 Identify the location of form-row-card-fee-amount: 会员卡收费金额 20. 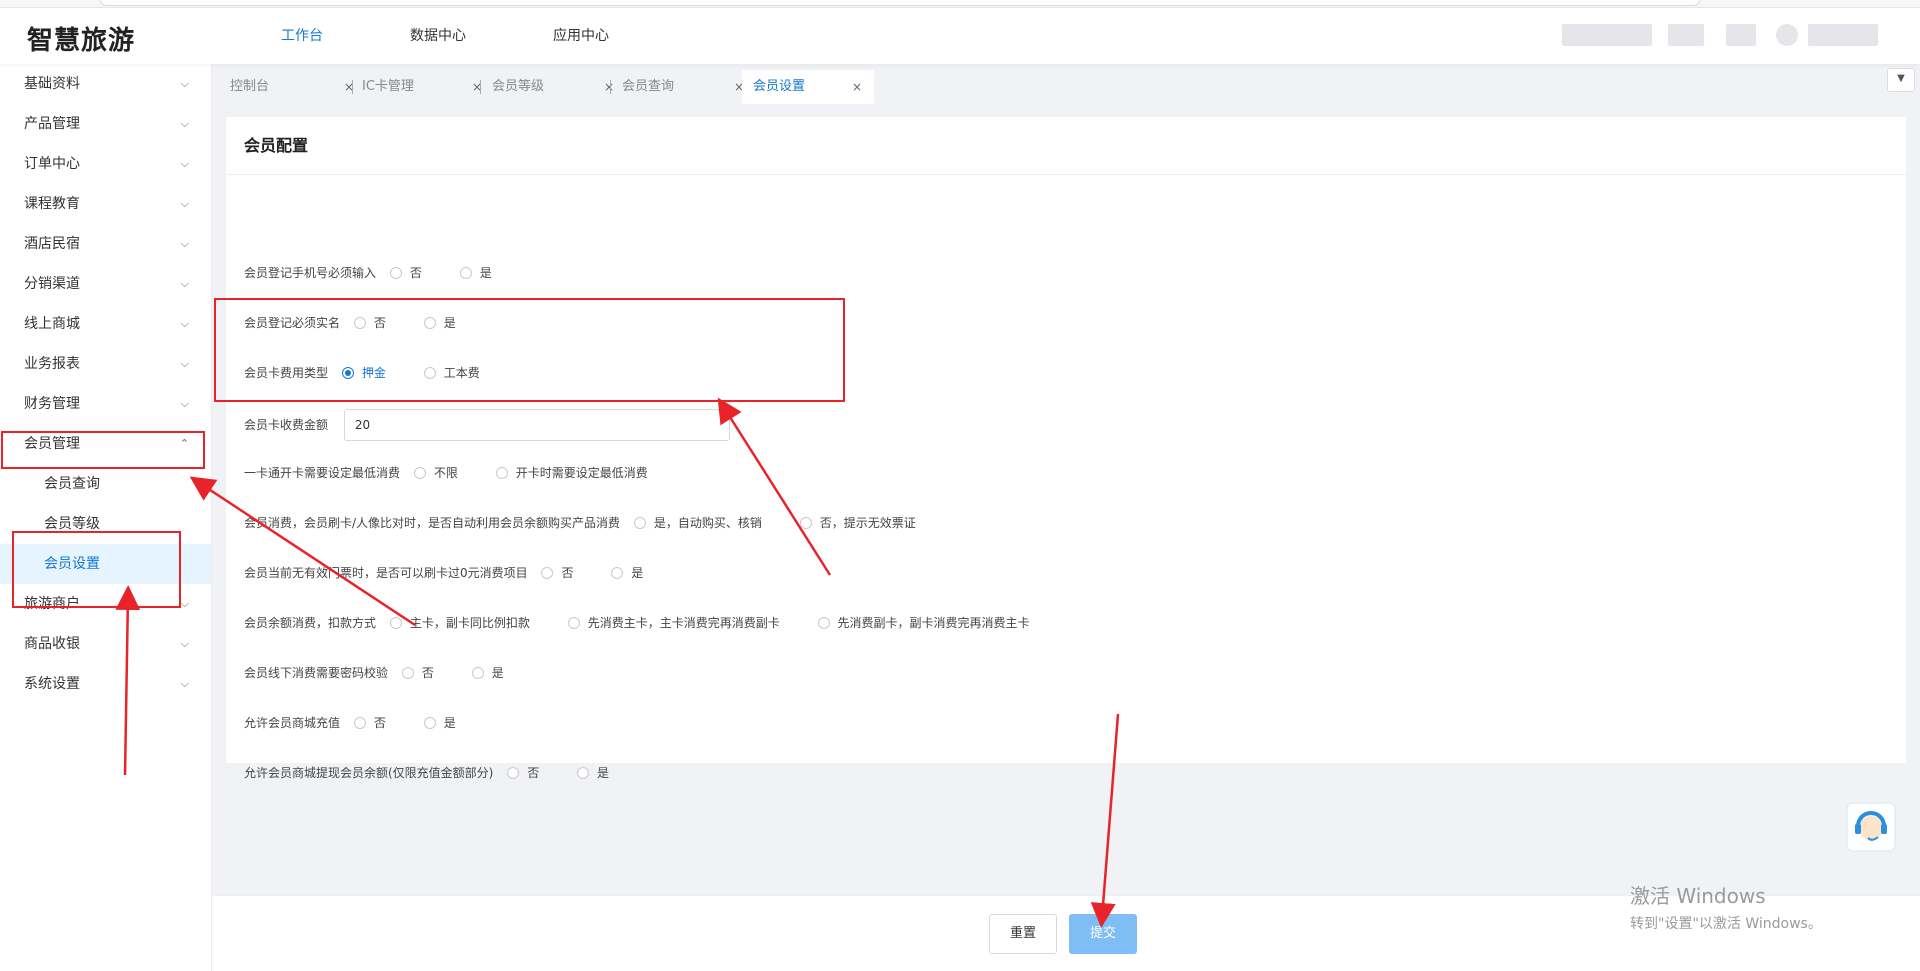
(487, 424).